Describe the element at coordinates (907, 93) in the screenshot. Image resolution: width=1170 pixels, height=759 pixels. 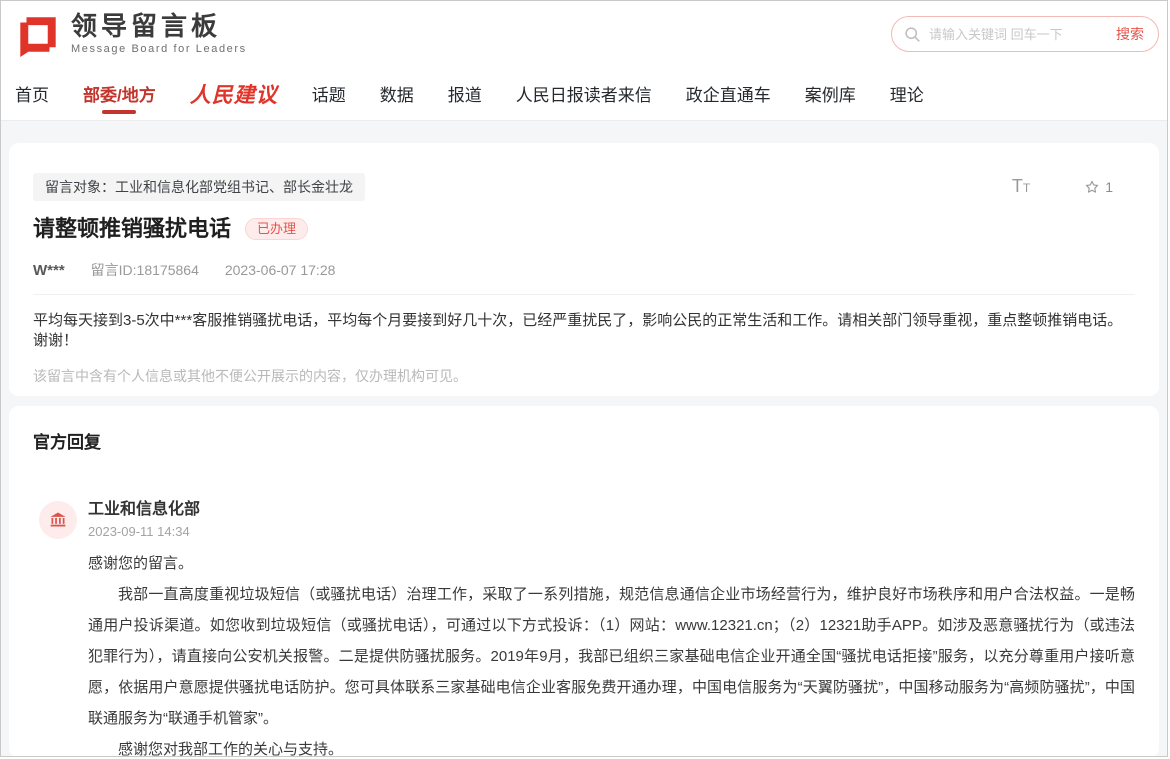
I see `nav-item-10: 理论` at that location.